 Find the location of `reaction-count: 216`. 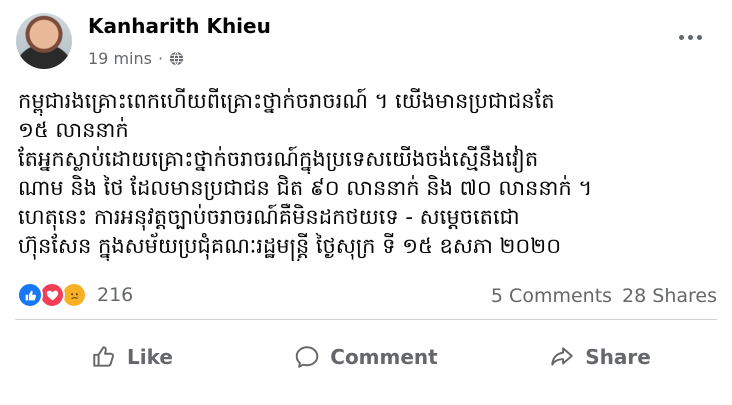

reaction-count: 216 is located at coordinates (115, 295).